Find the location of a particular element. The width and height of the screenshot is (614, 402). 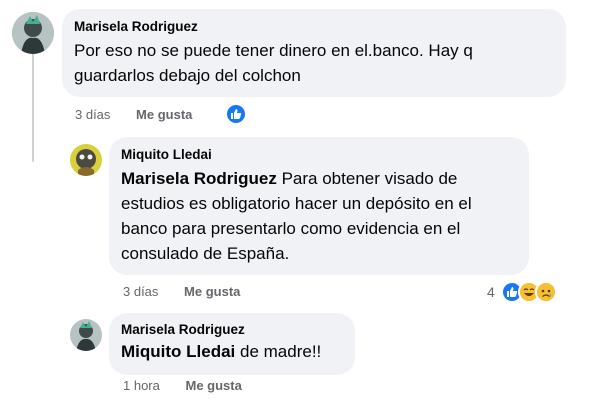

comment-meta: 1 hora Me gusta is located at coordinates (193, 385).